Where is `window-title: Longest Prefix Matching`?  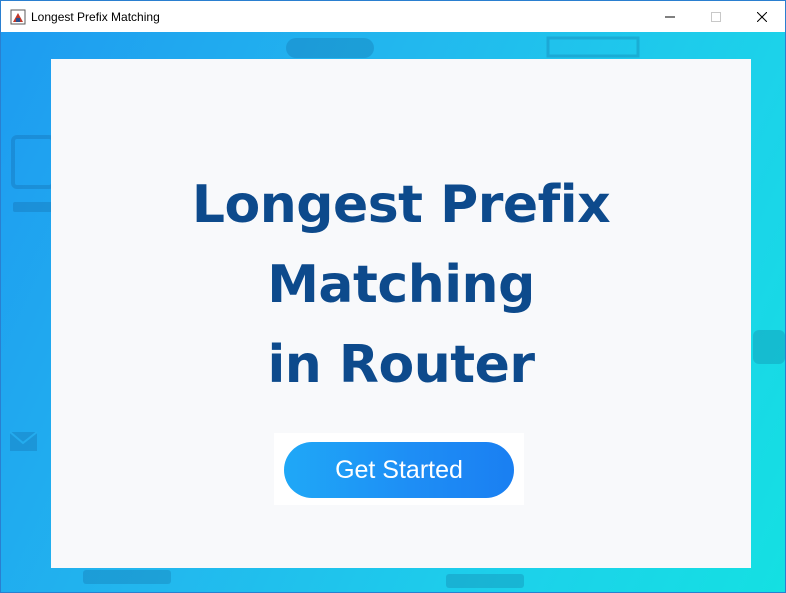 window-title: Longest Prefix Matching is located at coordinates (95, 16).